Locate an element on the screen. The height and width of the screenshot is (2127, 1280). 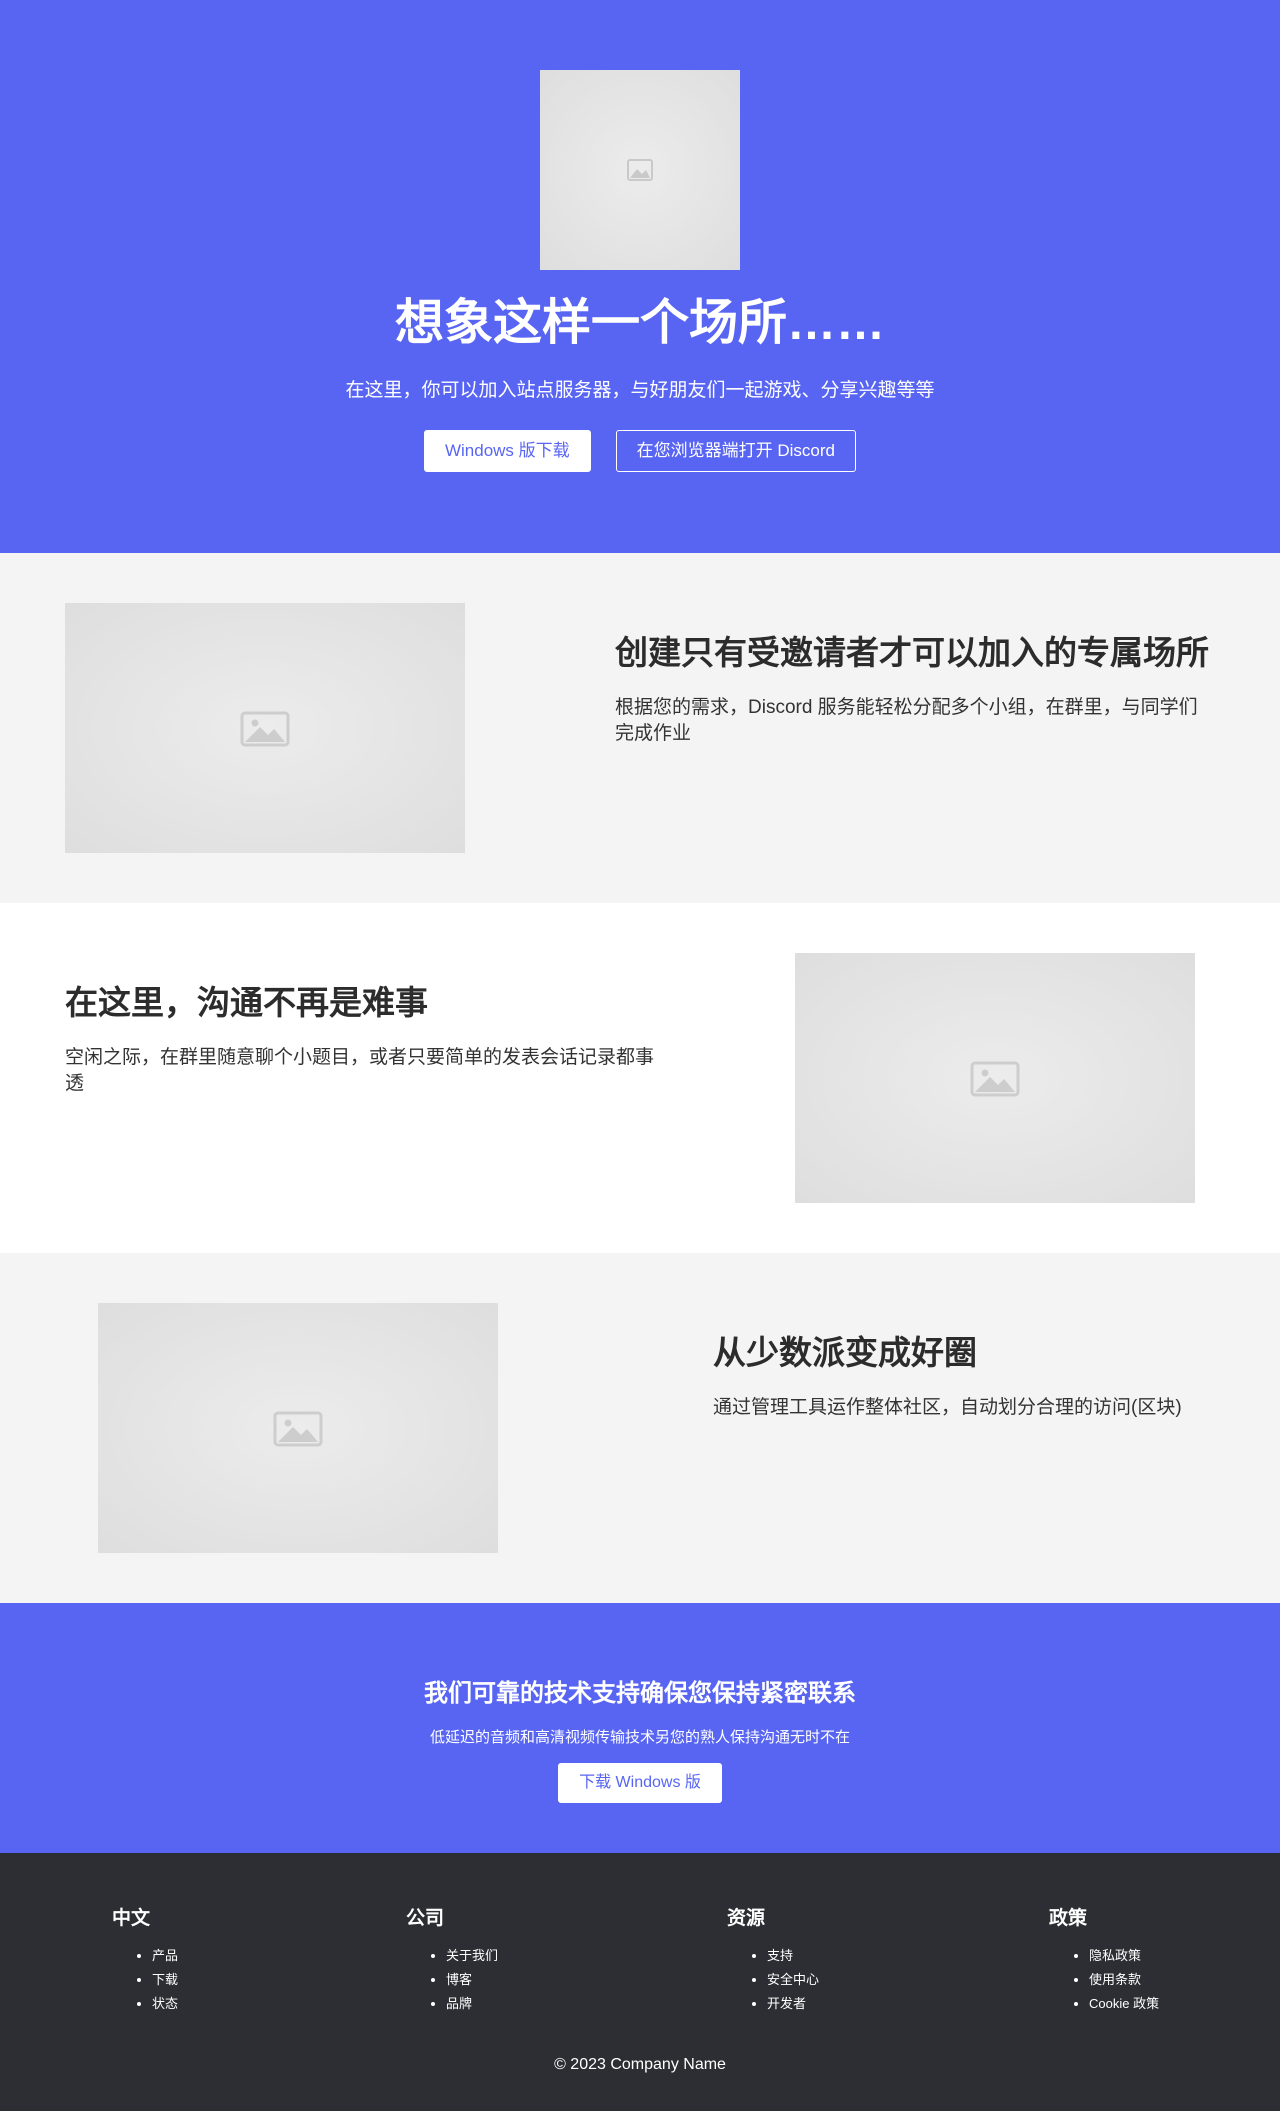
hero-image-placeholder is located at coordinates (640, 170).